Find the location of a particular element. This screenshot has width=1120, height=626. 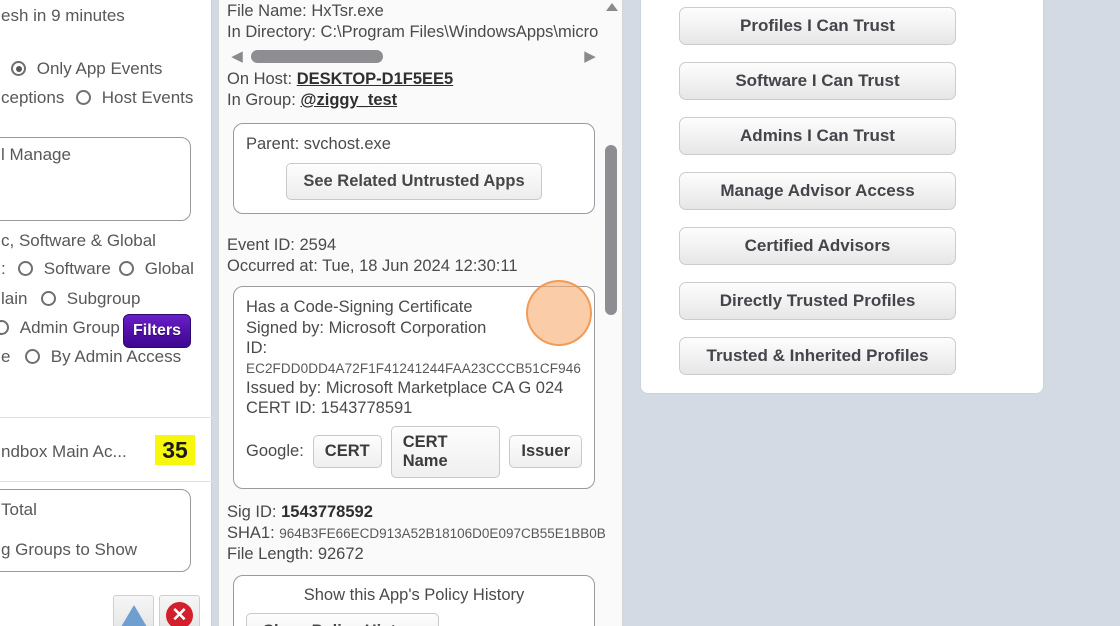

software-label: Software is located at coordinates (77, 268).